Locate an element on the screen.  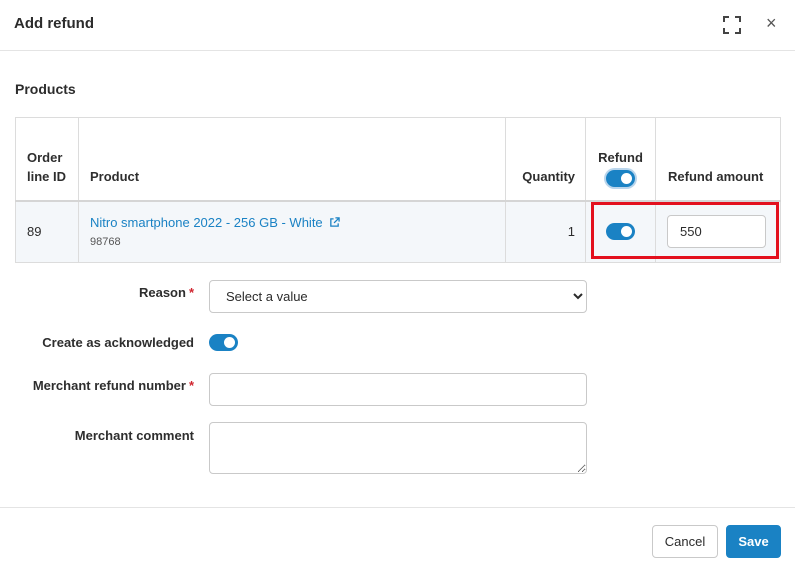
column-product: Product is located at coordinates (292, 159).